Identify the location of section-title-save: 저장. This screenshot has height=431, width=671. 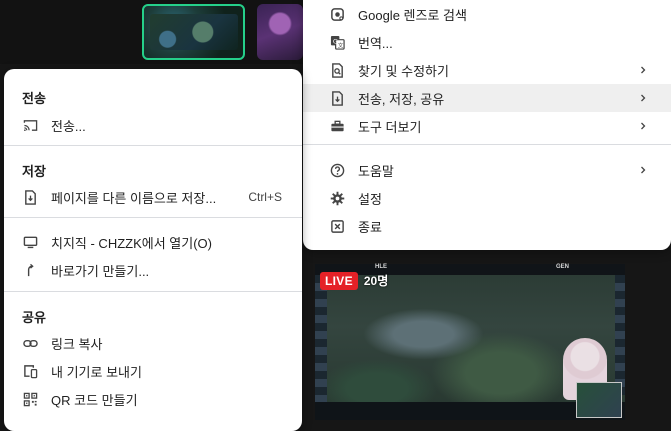
(34, 171).